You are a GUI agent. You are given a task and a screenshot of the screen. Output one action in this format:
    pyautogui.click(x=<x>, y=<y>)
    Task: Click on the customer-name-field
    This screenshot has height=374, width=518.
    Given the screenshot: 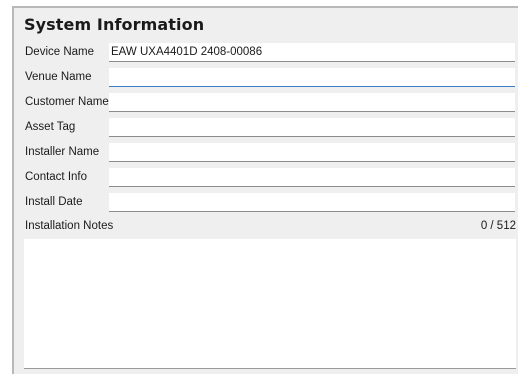 What is the action you would take?
    pyautogui.click(x=312, y=102)
    